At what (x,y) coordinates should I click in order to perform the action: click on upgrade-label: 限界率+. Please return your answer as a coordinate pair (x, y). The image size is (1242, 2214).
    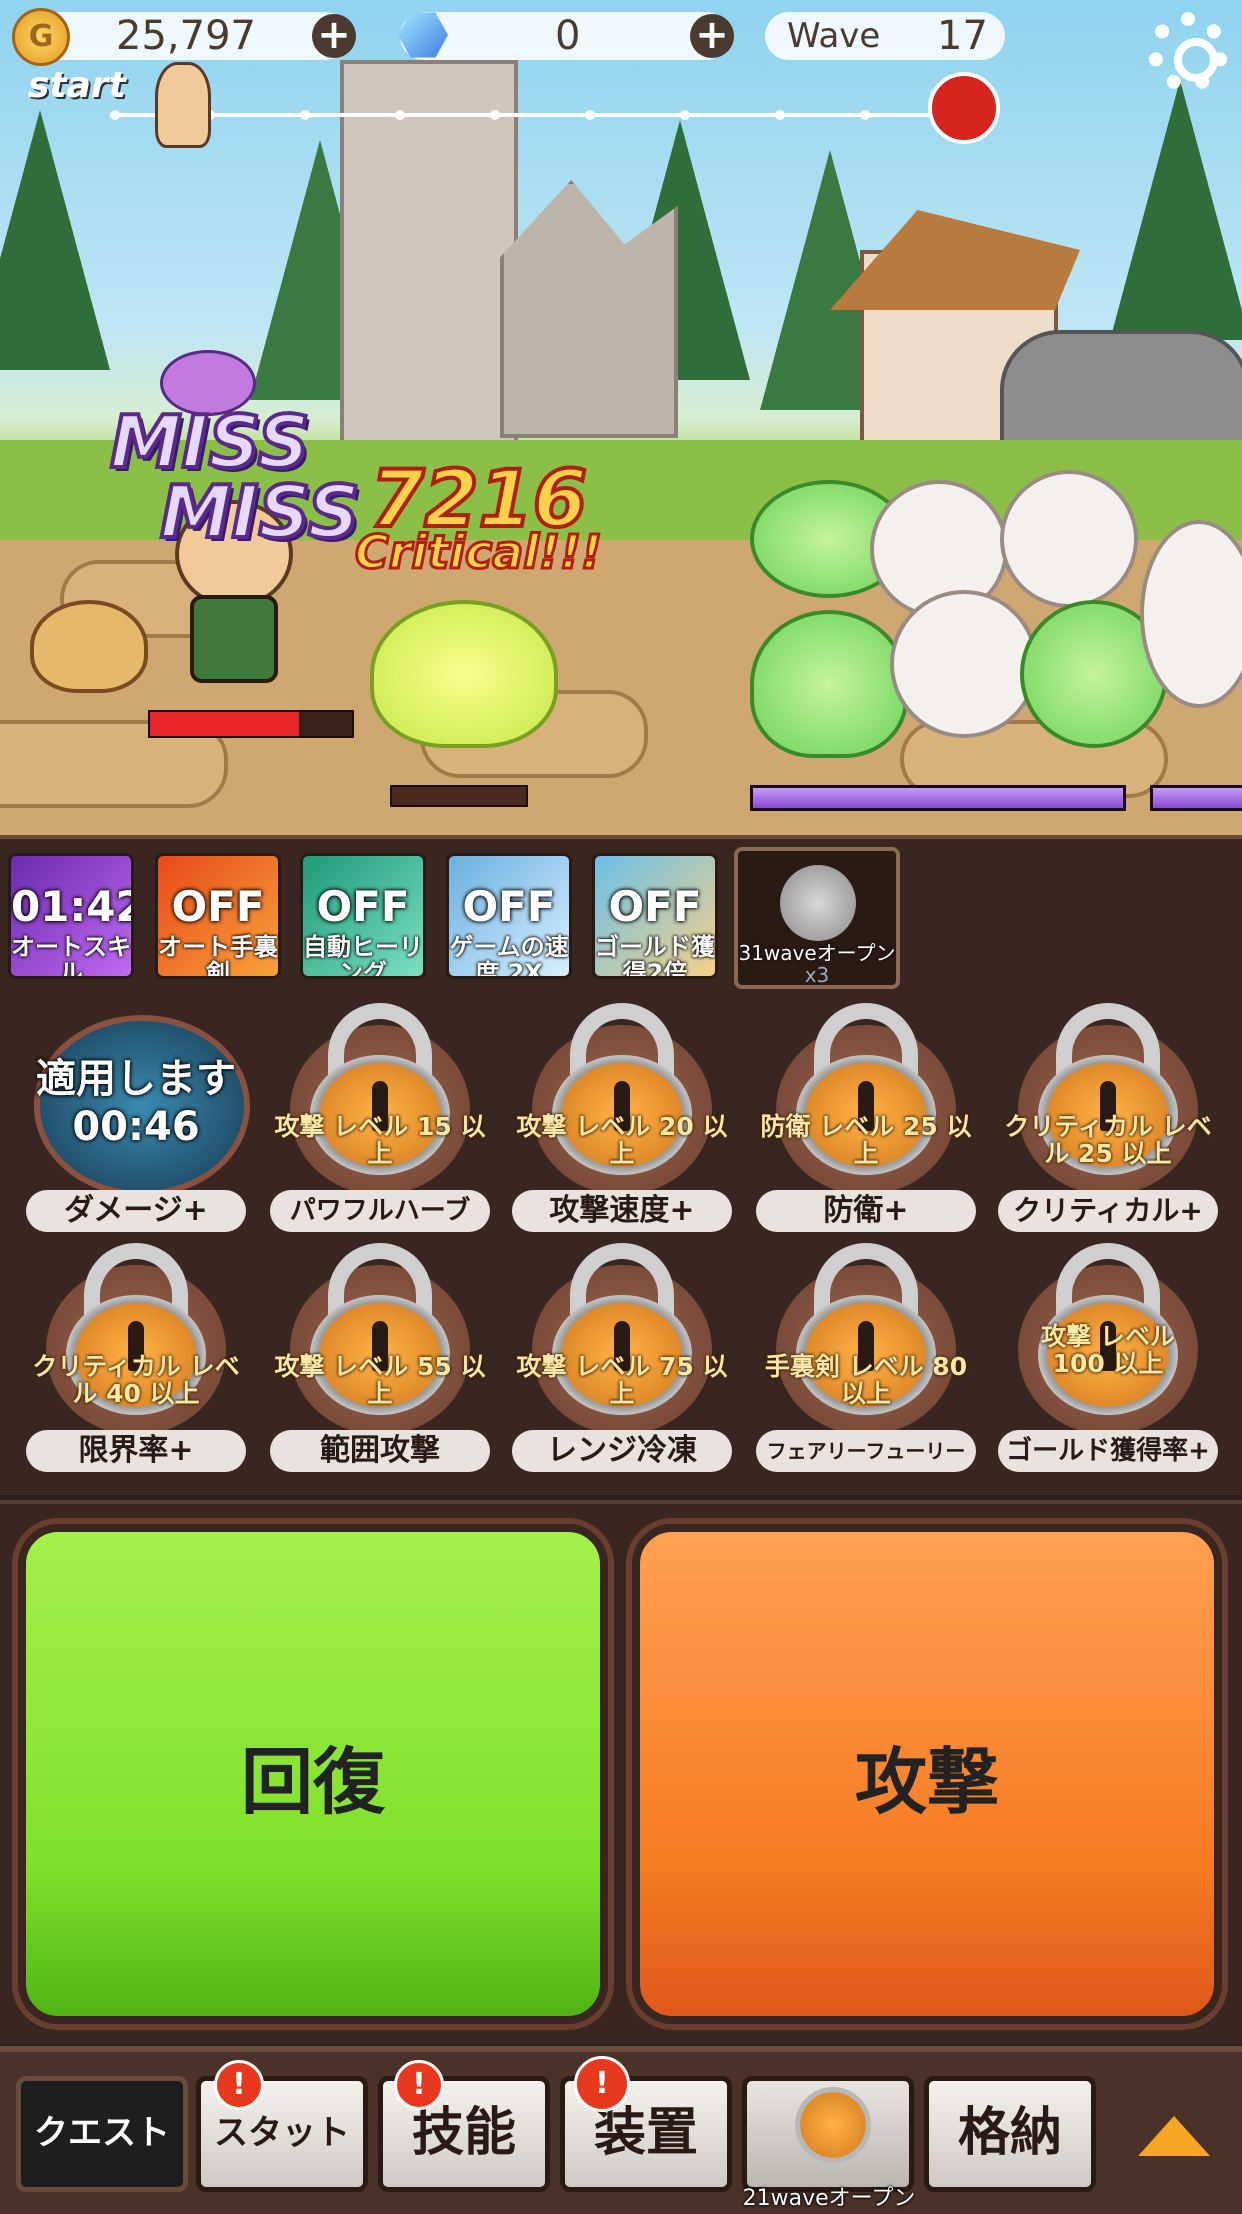
    Looking at the image, I should click on (136, 1451).